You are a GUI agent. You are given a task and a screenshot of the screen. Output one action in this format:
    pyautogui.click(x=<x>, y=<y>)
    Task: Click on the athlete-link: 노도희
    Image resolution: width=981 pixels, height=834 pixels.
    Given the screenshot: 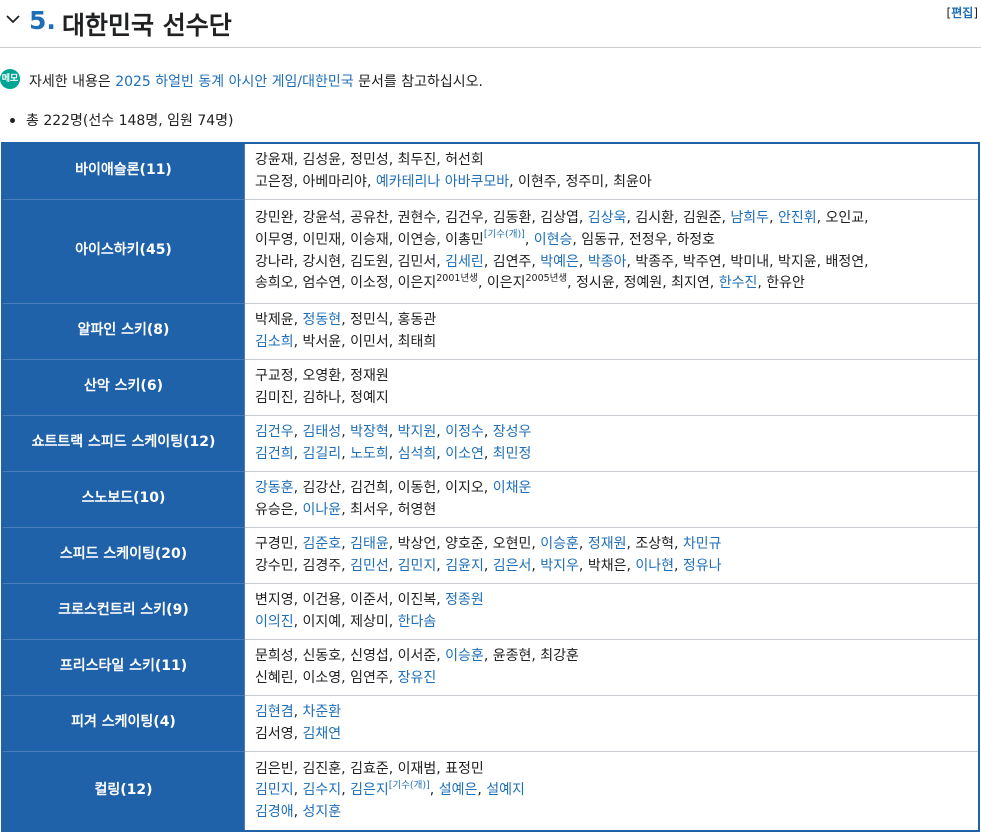 What is the action you would take?
    pyautogui.click(x=369, y=454)
    